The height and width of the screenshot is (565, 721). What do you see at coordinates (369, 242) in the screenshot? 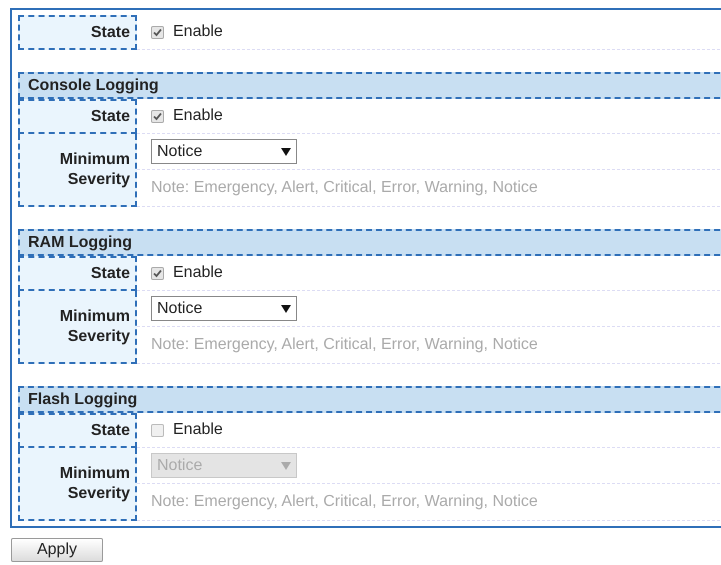
I see `section-header: RAM Logging` at bounding box center [369, 242].